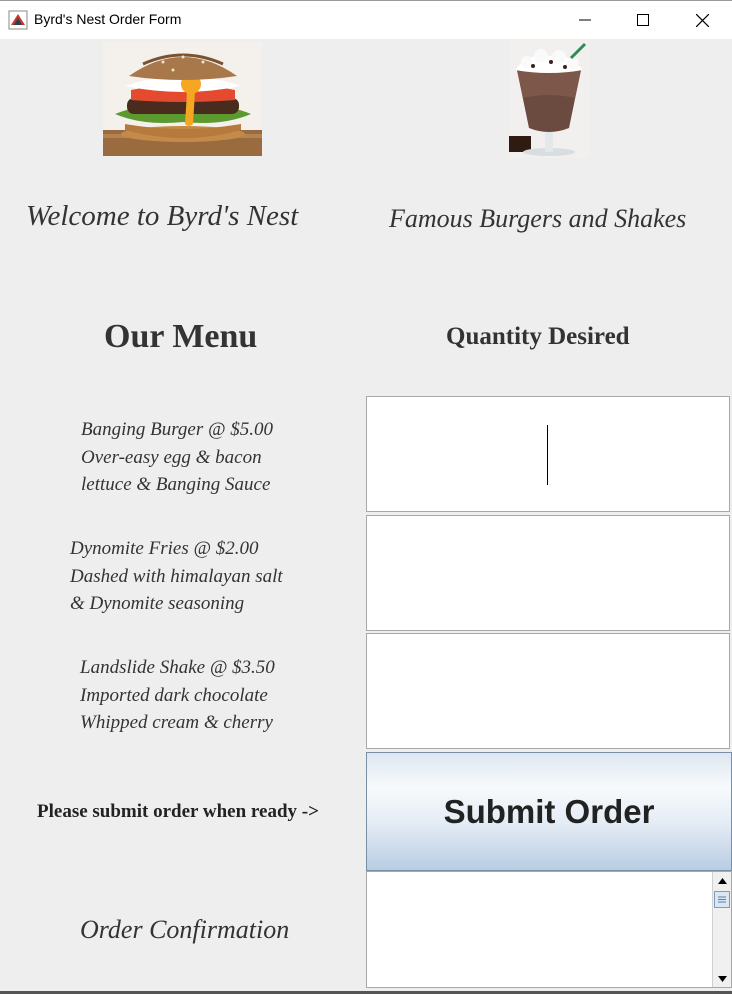 This screenshot has height=994, width=732. Describe the element at coordinates (721, 929) in the screenshot. I see `vertical-scrollbar` at that location.